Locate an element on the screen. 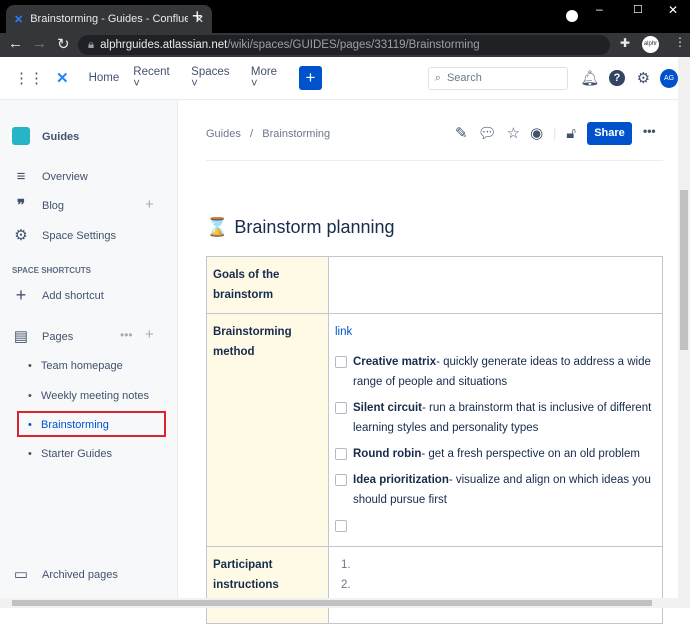 This screenshot has height=624, width=690. table-row: Goals of the brainstorm is located at coordinates (434, 285).